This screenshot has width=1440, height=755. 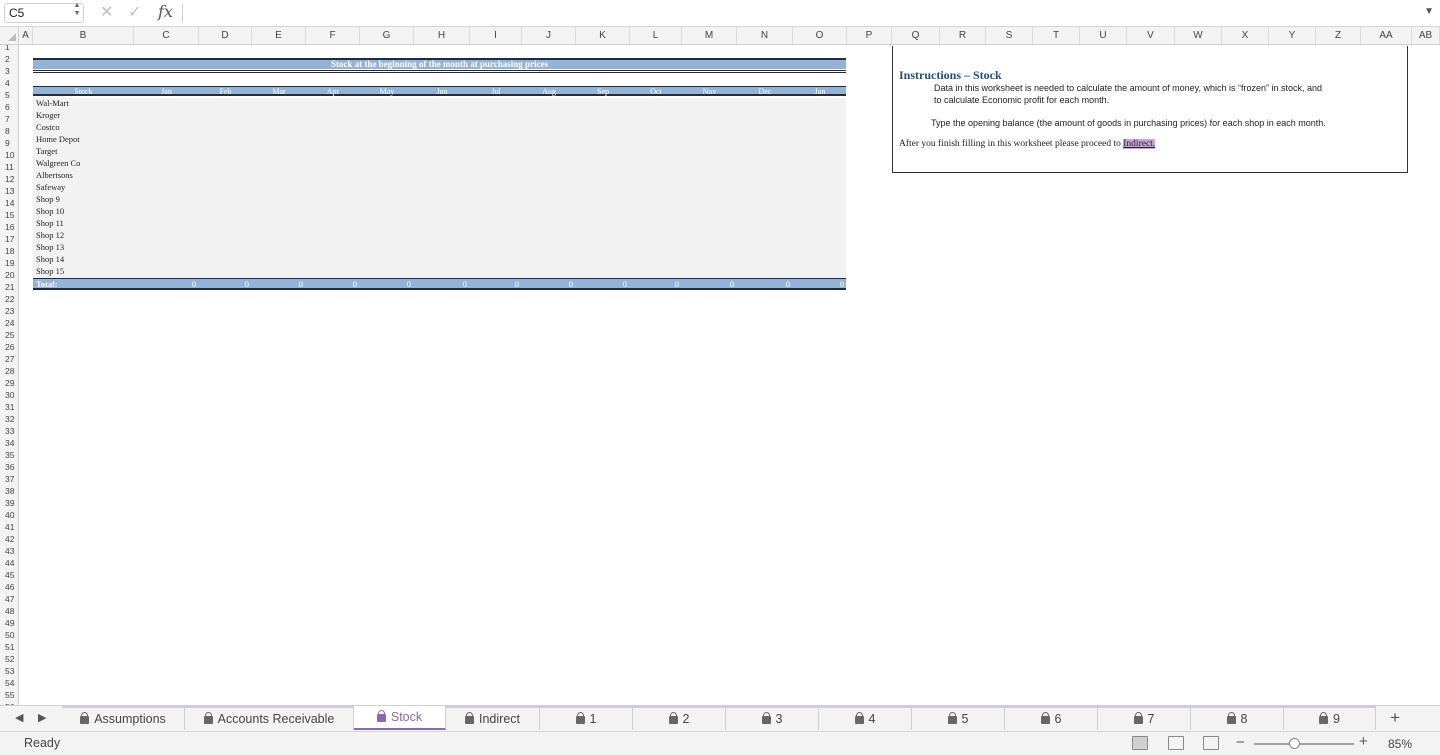 What do you see at coordinates (9, 491) in the screenshot?
I see `row-header-38: 38` at bounding box center [9, 491].